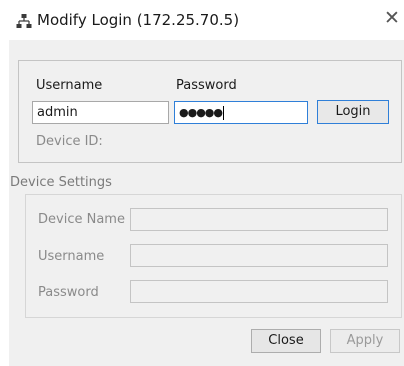  I want to click on device-name-input, so click(259, 219).